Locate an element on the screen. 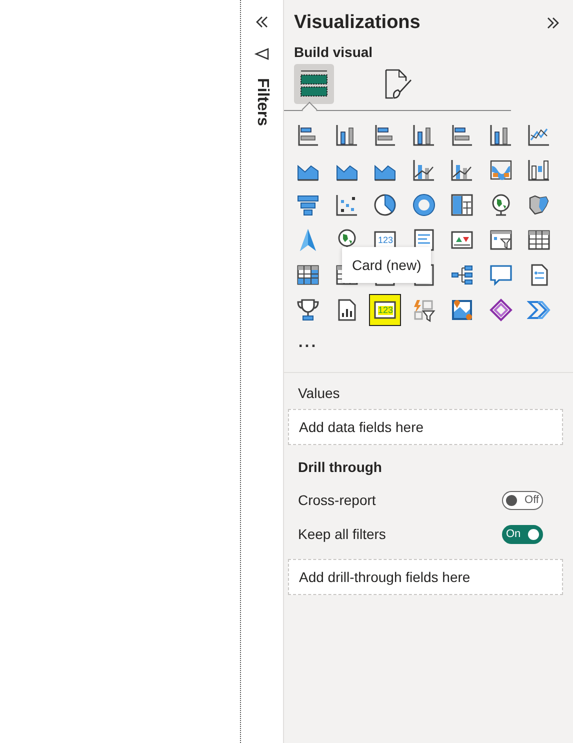 This screenshot has height=743, width=573. values-label: Values is located at coordinates (319, 394).